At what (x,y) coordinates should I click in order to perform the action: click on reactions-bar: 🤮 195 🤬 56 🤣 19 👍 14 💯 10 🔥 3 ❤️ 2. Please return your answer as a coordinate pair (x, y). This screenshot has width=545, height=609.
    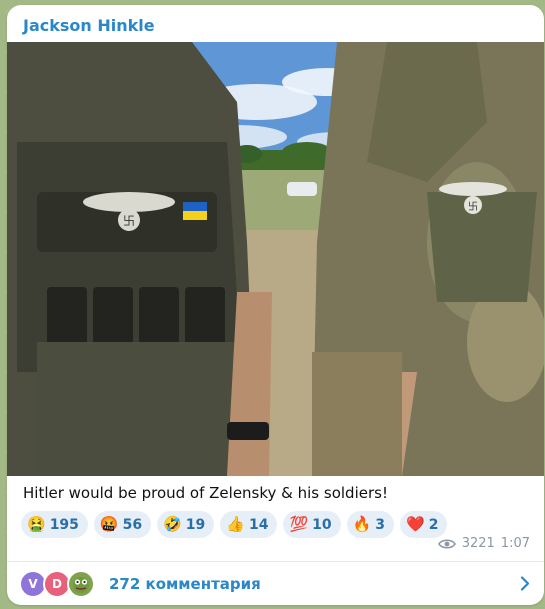
    Looking at the image, I should click on (234, 524).